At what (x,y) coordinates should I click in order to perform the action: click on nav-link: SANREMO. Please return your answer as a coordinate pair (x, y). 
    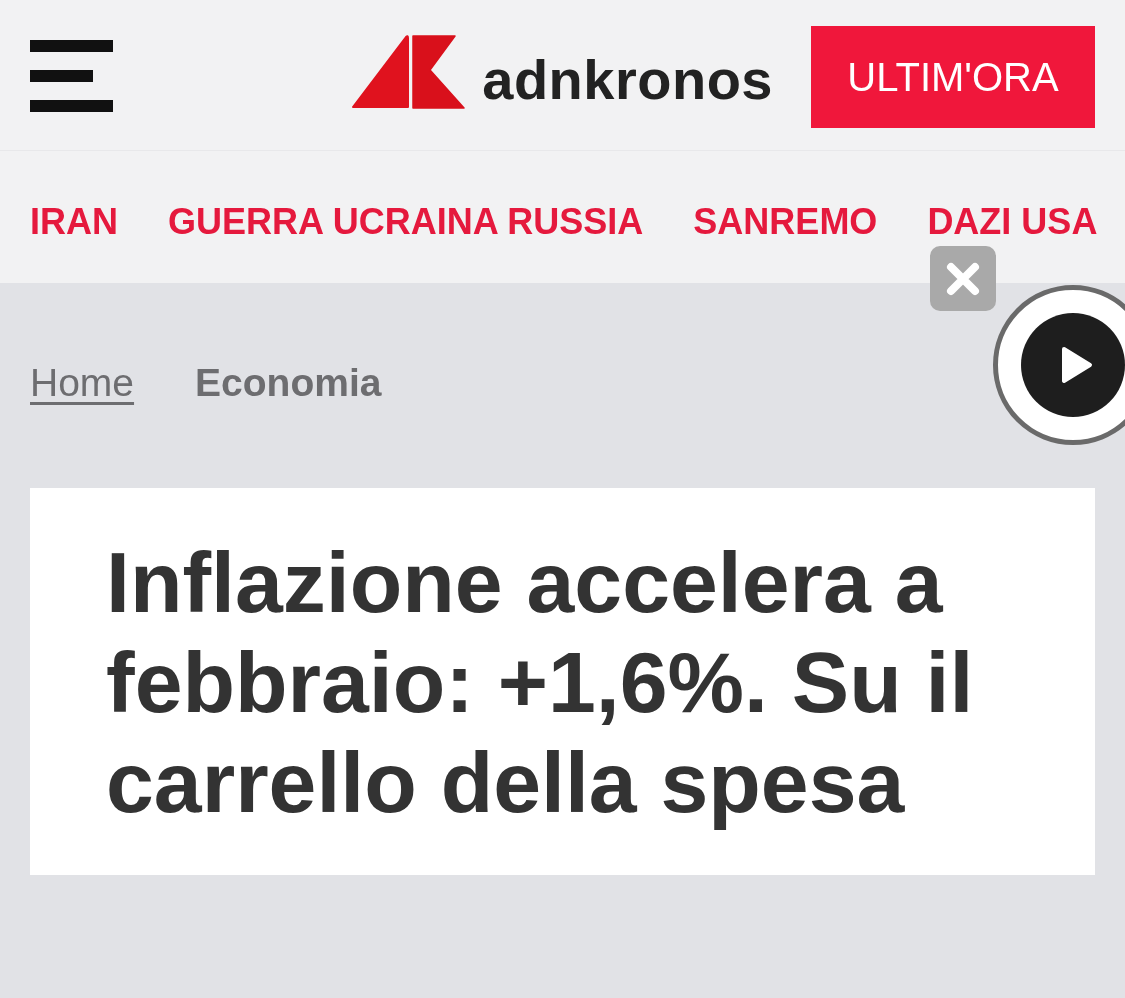
    Looking at the image, I should click on (785, 222).